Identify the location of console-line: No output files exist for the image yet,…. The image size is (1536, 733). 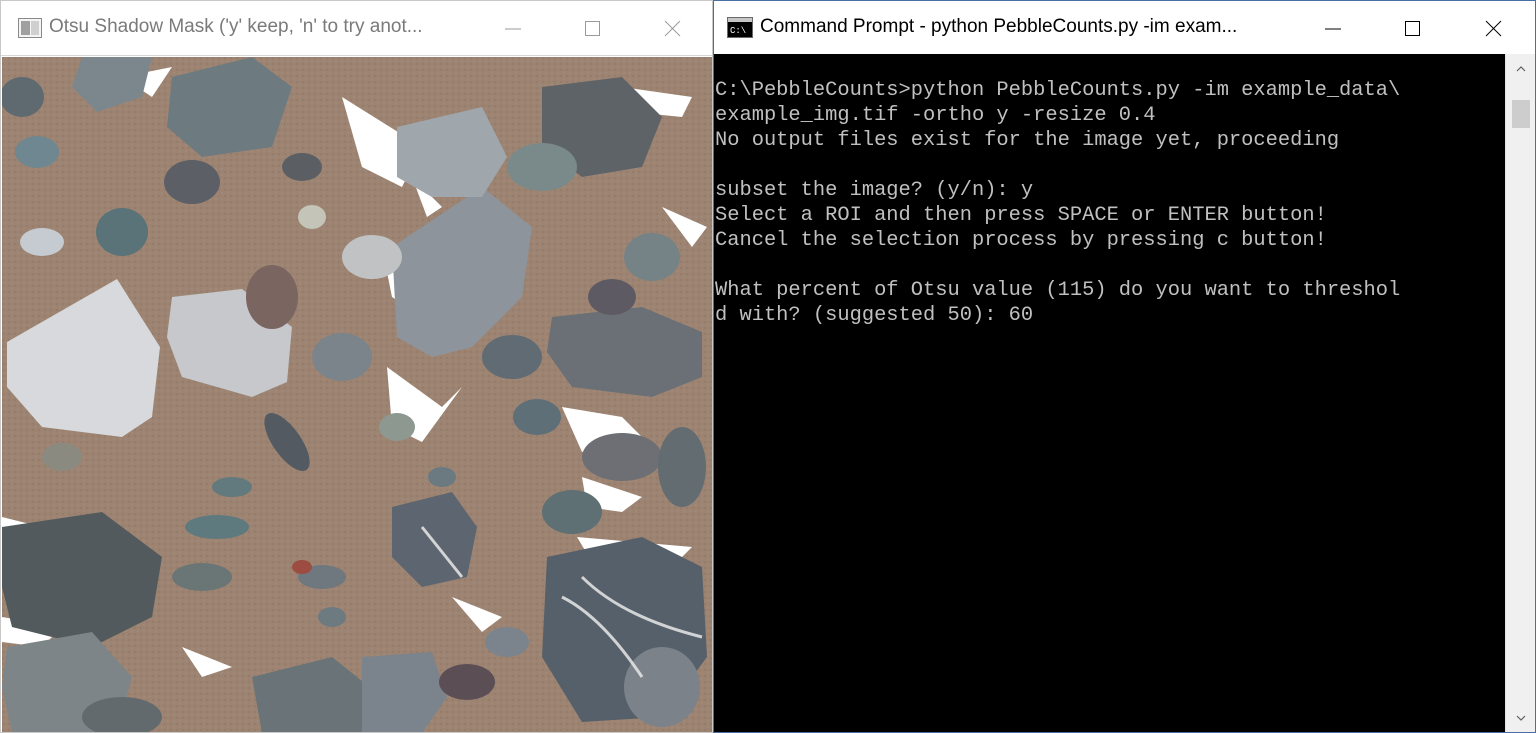
(1027, 140).